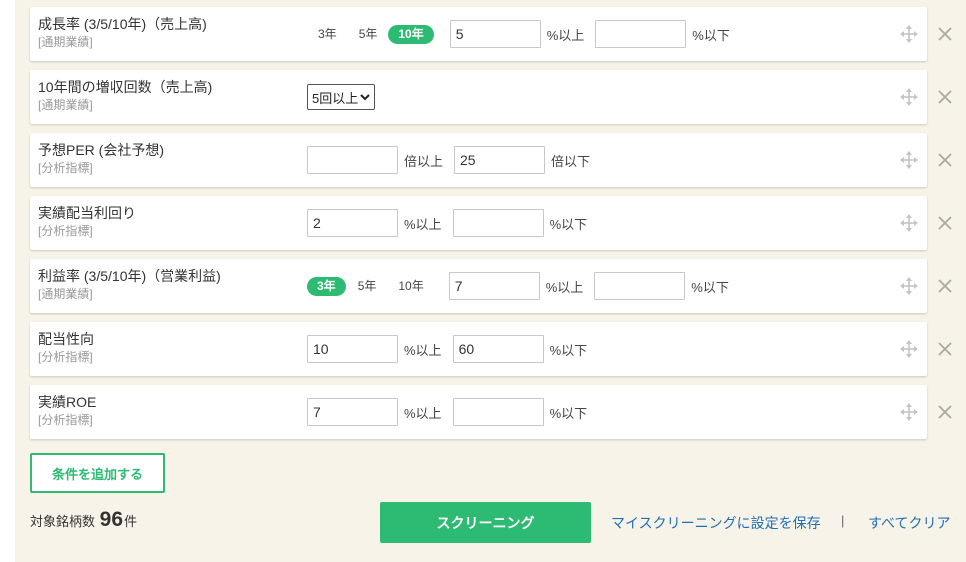 The width and height of the screenshot is (966, 562). Describe the element at coordinates (131, 521) in the screenshot. I see `count-suffix: 件` at that location.